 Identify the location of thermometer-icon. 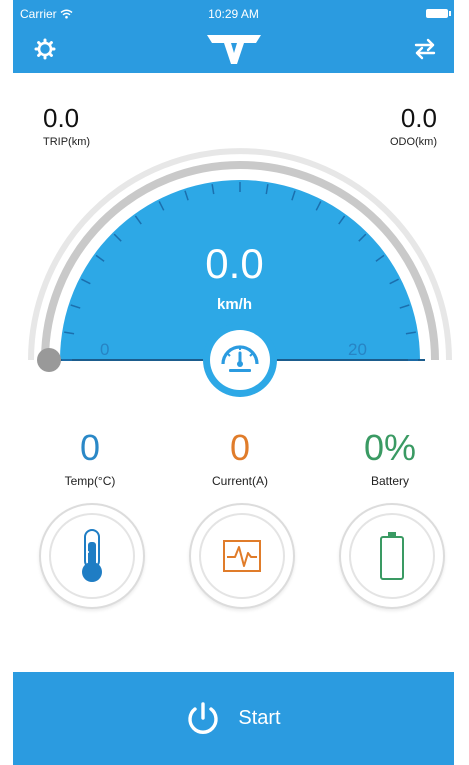
(92, 555).